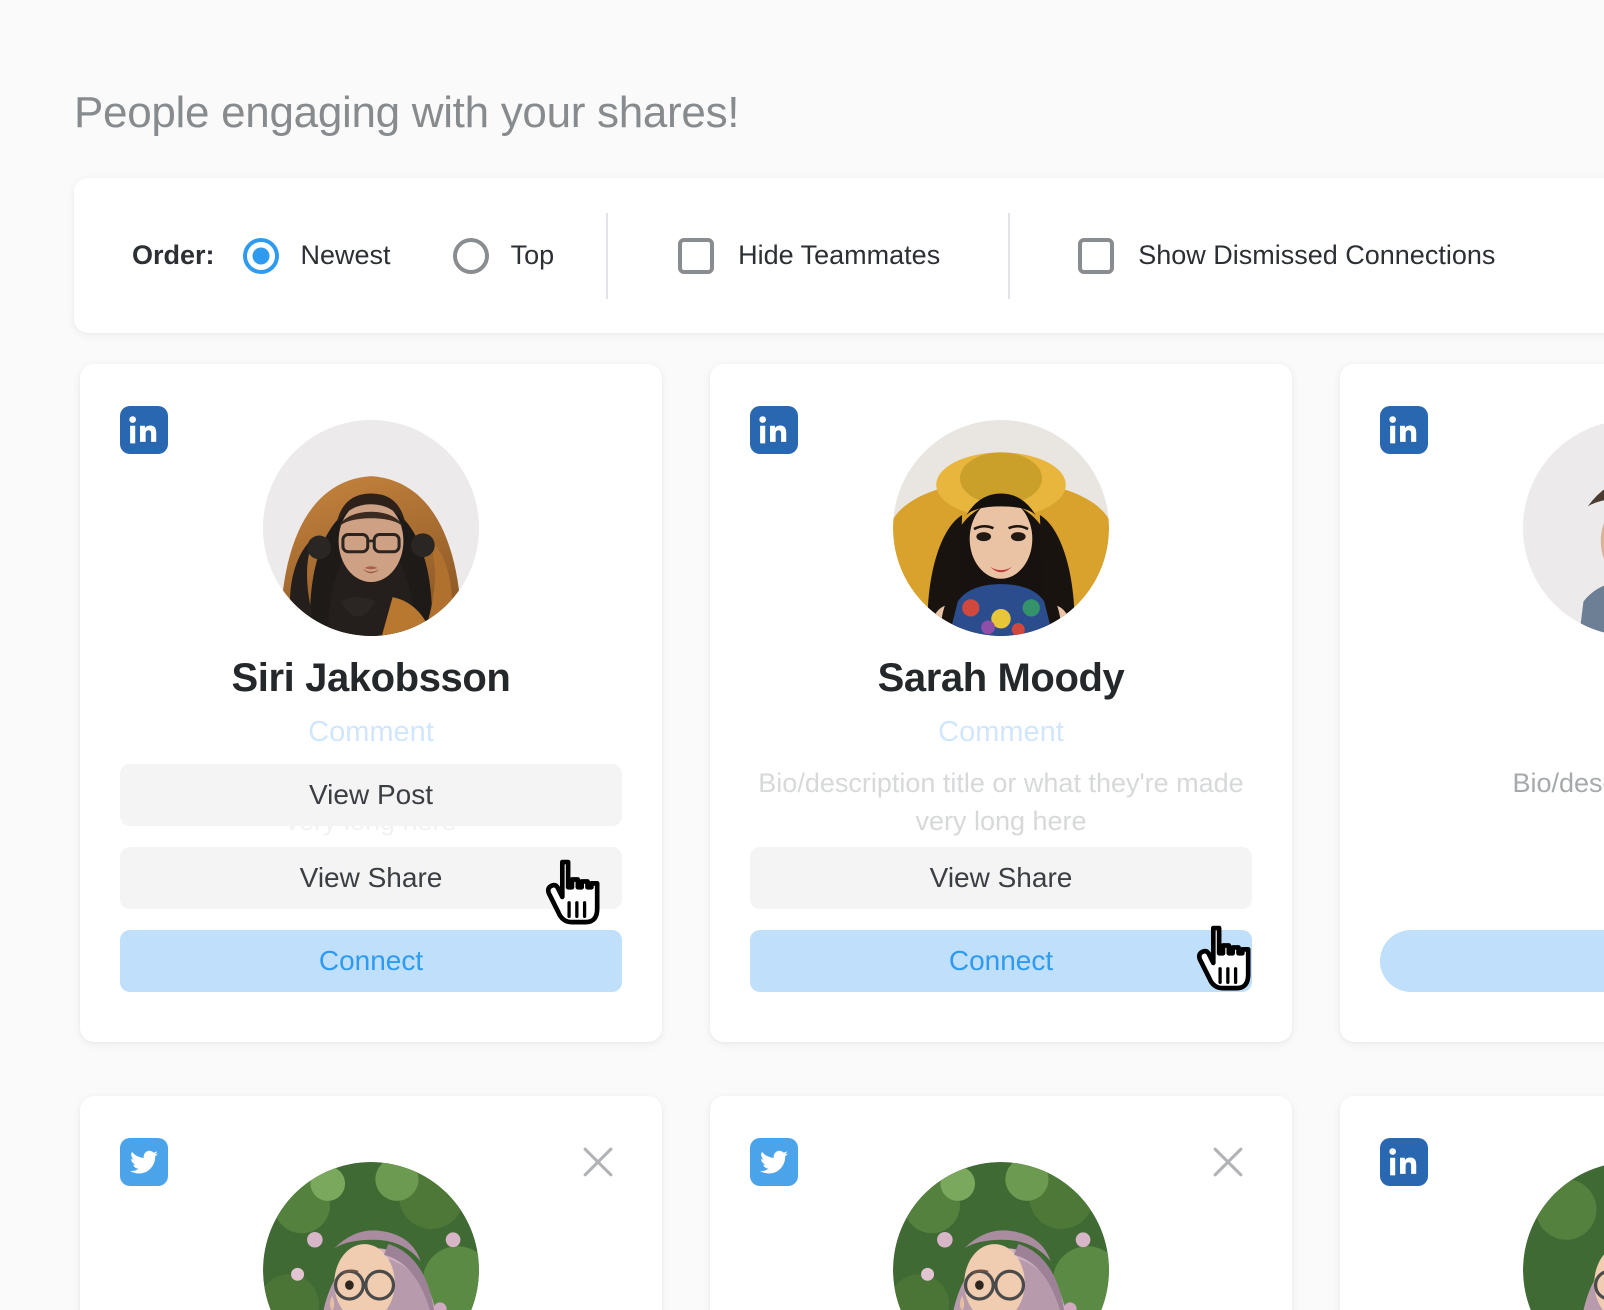 This screenshot has height=1310, width=1604. I want to click on order-filter-group: Order: Newest Top, so click(340, 255).